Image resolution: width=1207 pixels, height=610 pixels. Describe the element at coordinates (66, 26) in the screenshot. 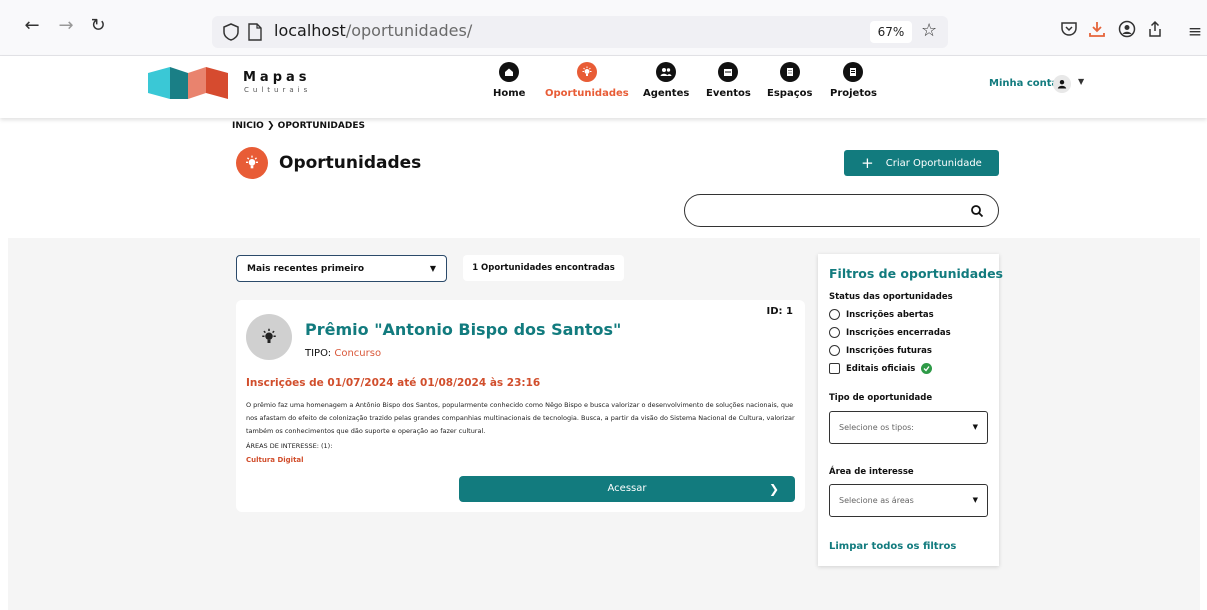

I see `forward-icon: →` at that location.